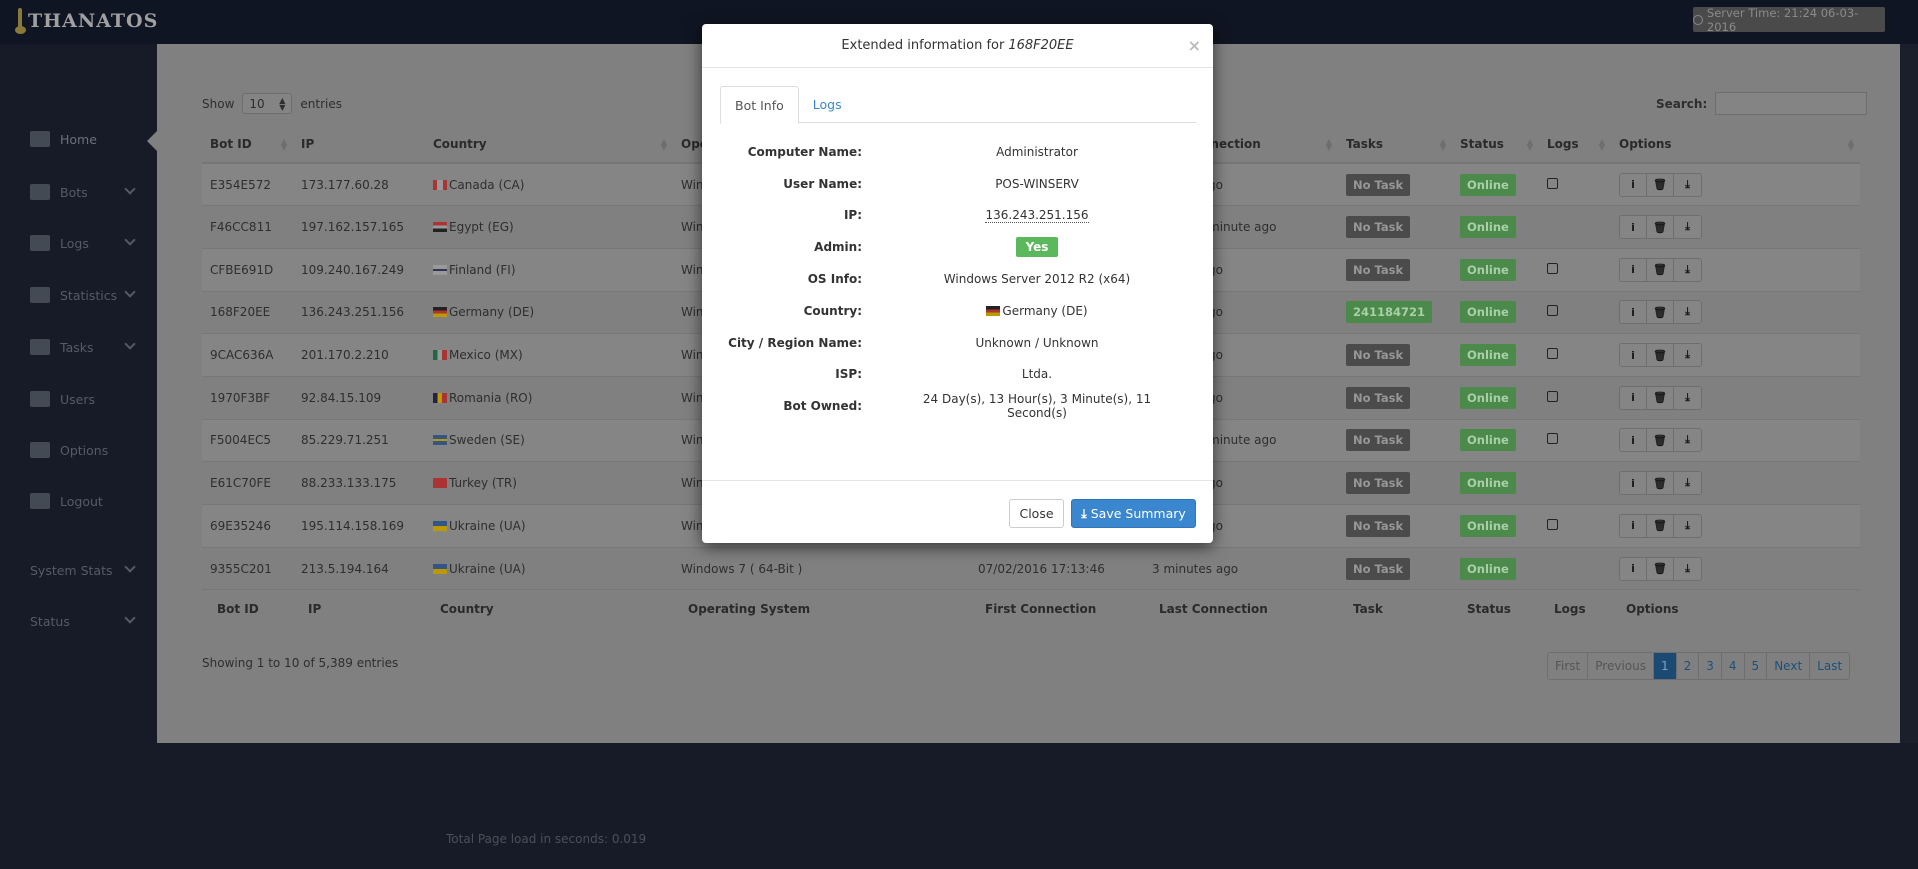 This screenshot has width=1918, height=869. Describe the element at coordinates (549, 483) in the screenshot. I see `country-cell: Turkey (TR)` at that location.